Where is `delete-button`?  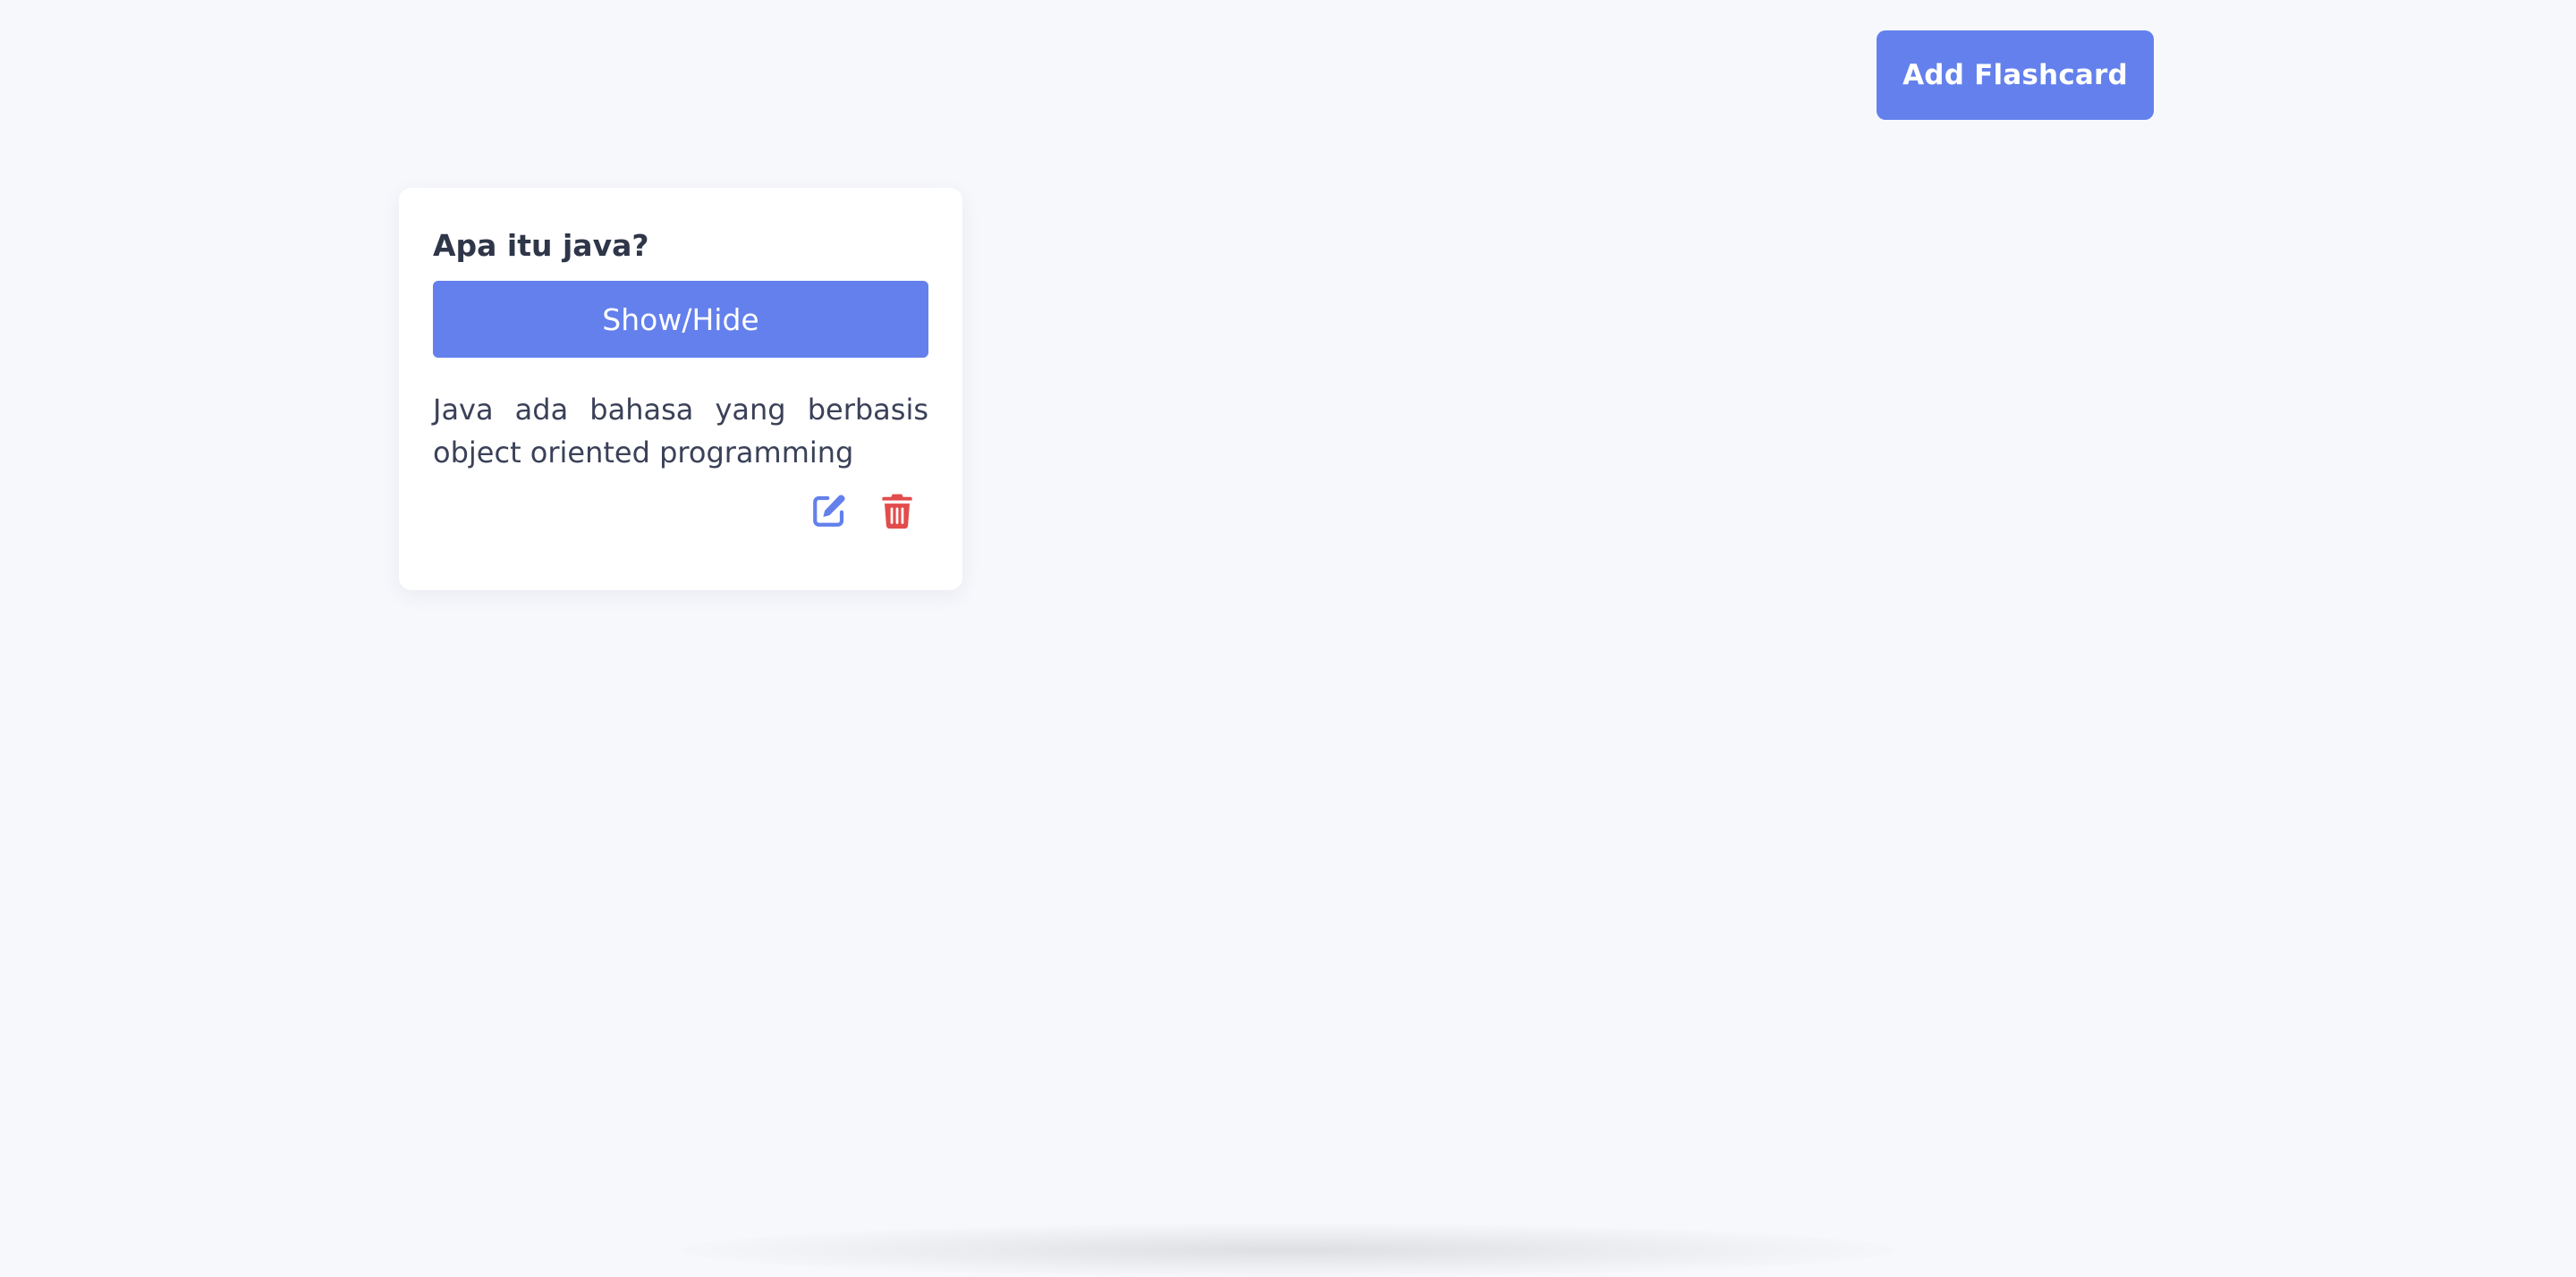 delete-button is located at coordinates (897, 511).